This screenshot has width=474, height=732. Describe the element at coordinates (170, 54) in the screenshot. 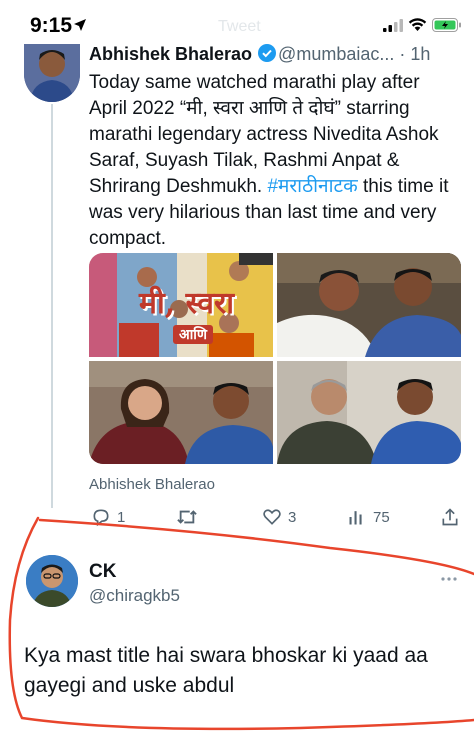

I see `author-name: Abhishek Bhalerao` at that location.